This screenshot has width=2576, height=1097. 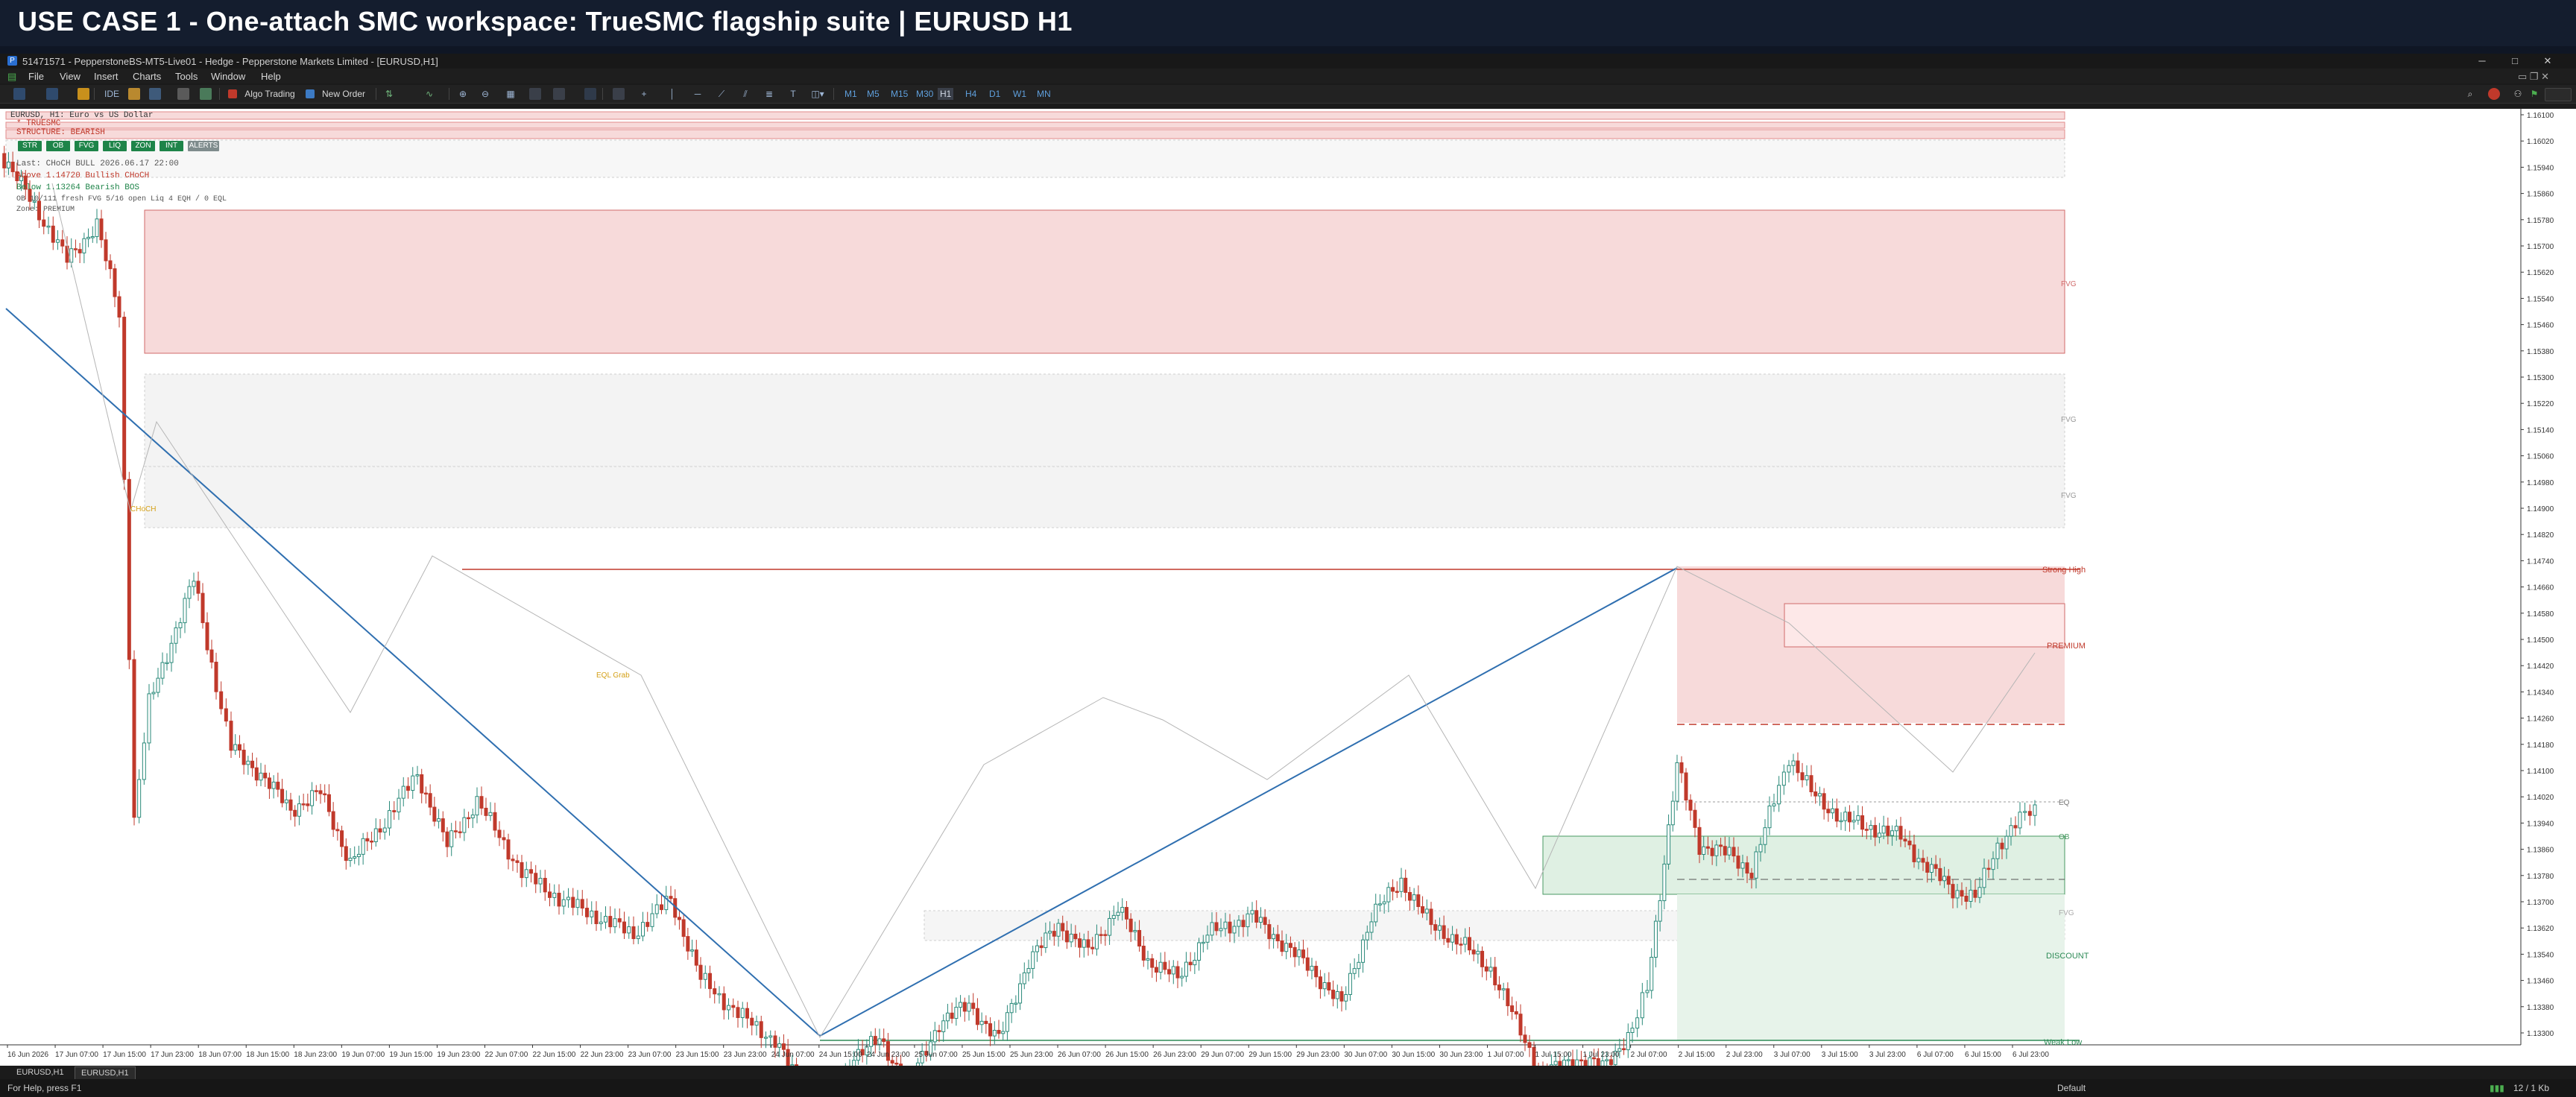 I want to click on zoom-in-icon: ⊕, so click(x=463, y=94).